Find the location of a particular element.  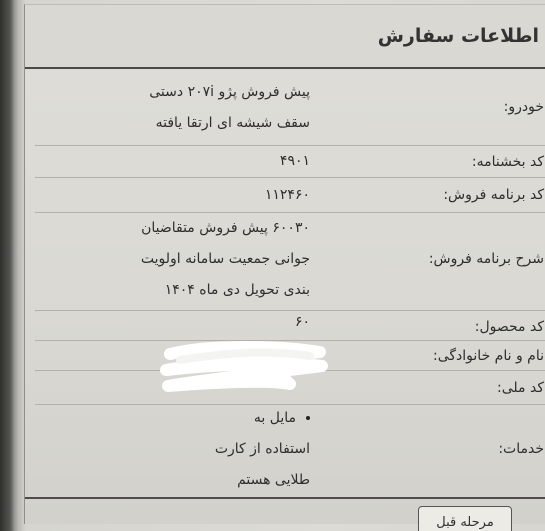

value-description-line-2: جوانی جمعیت سامانه اولویت is located at coordinates (225, 259).